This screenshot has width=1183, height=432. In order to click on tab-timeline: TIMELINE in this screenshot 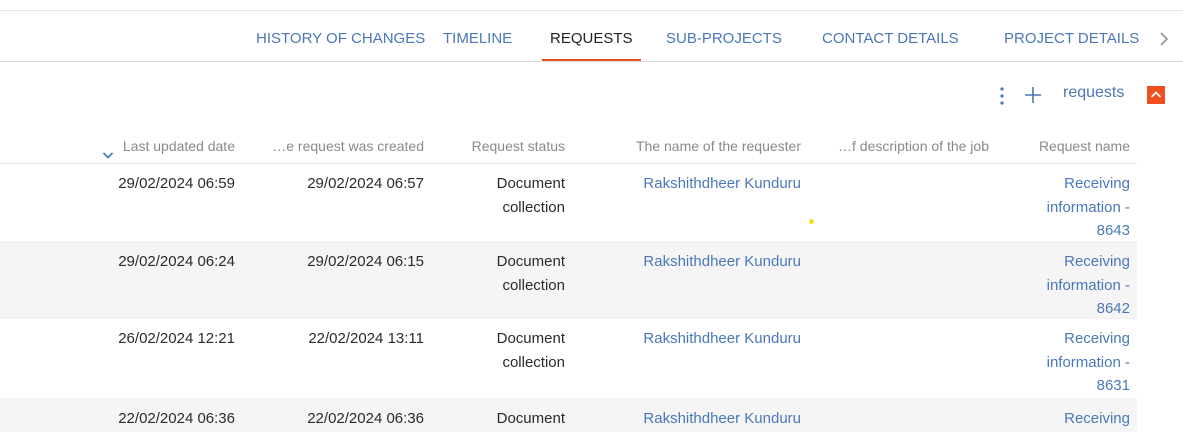, I will do `click(477, 36)`.